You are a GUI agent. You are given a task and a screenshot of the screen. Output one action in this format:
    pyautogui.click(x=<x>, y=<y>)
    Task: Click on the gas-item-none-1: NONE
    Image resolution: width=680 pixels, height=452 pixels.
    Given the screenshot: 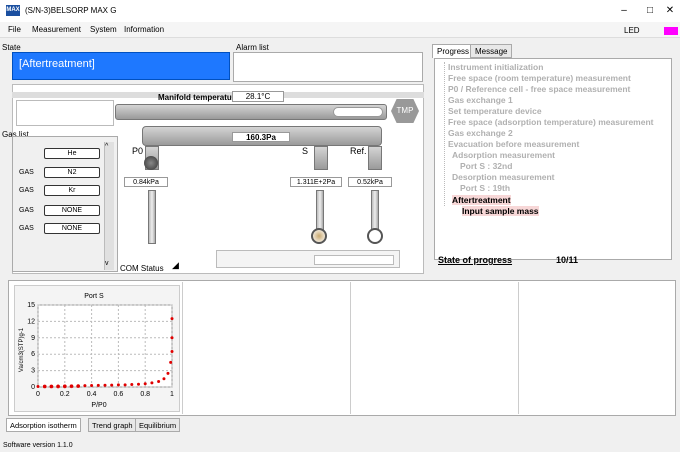 What is the action you would take?
    pyautogui.click(x=72, y=210)
    